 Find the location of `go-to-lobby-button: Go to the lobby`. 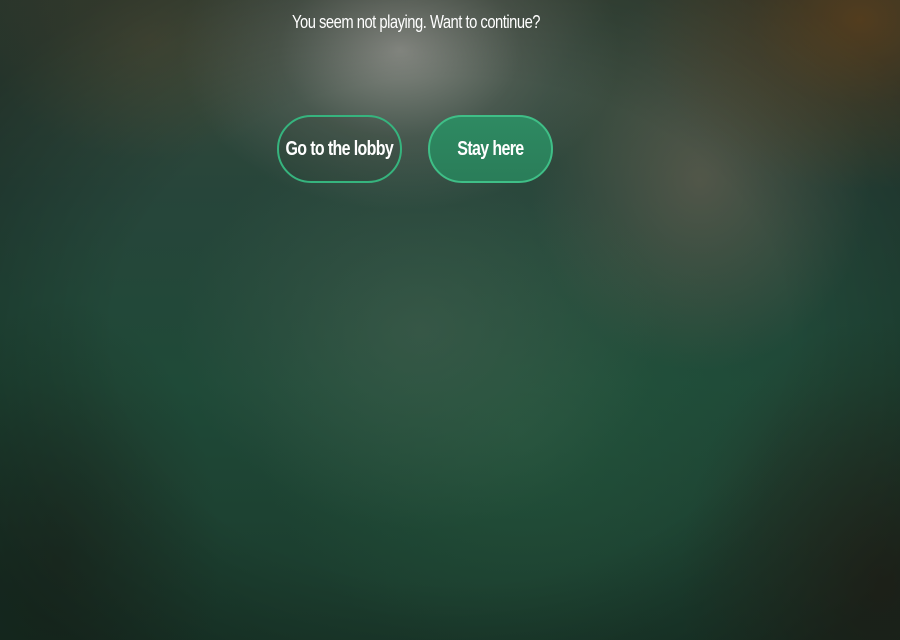

go-to-lobby-button: Go to the lobby is located at coordinates (339, 149).